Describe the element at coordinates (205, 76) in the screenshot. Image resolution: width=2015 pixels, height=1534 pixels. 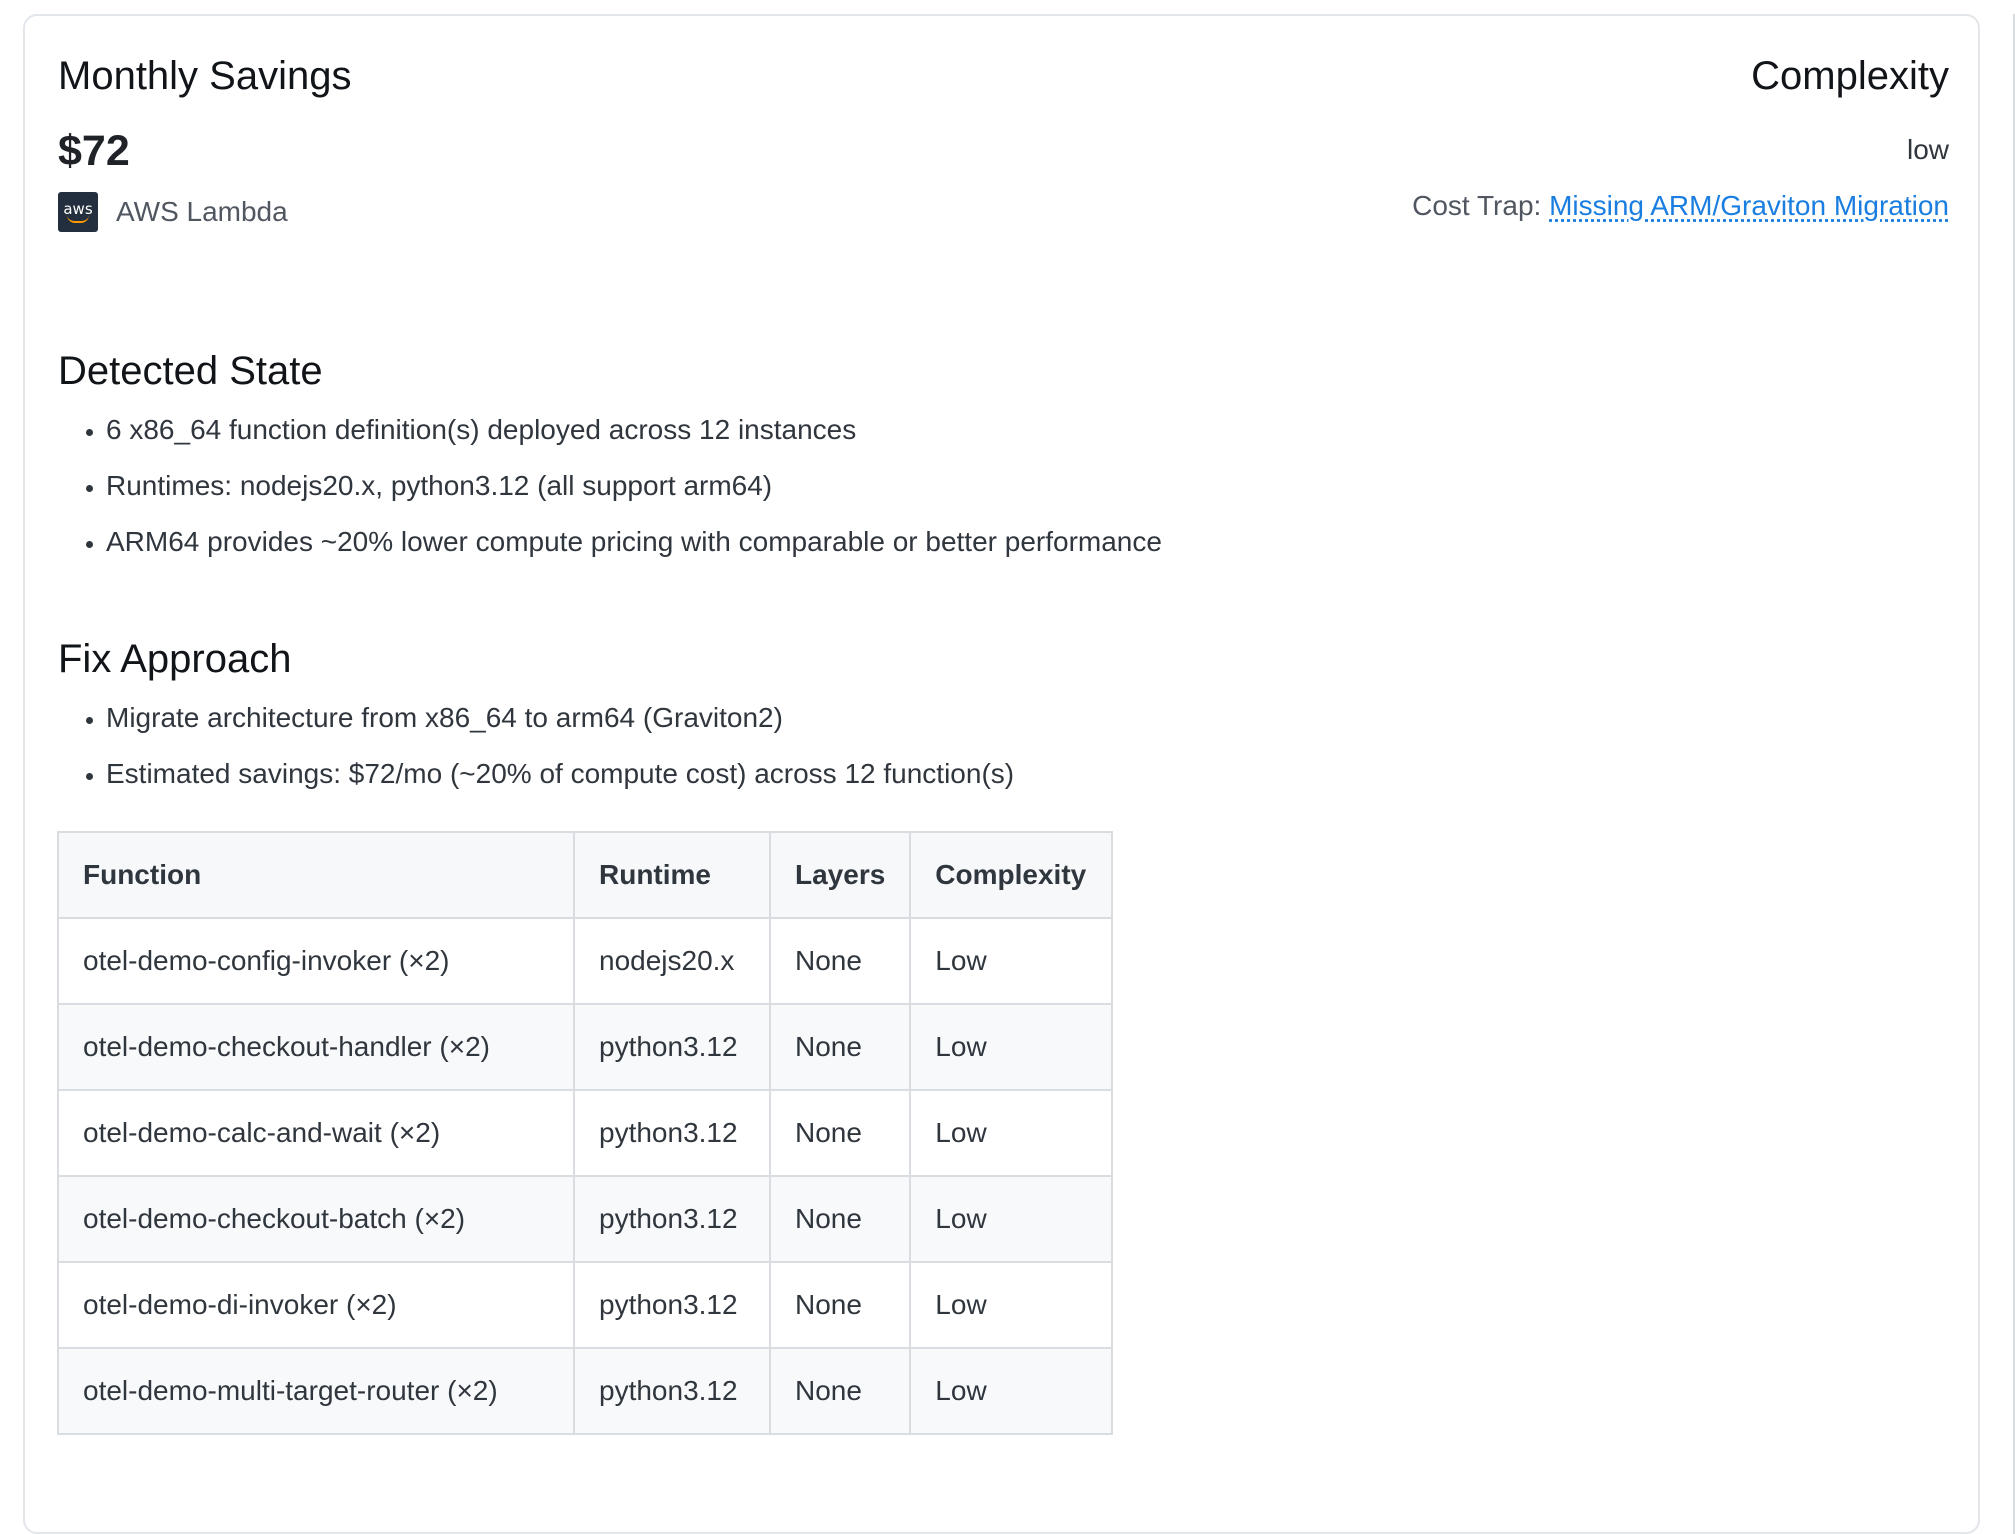
I see `monthly-savings-label: Monthly Savings` at that location.